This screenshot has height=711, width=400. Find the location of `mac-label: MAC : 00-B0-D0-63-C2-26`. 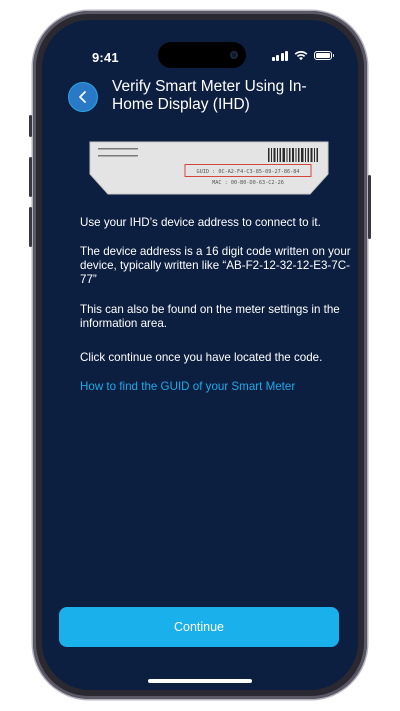

mac-label: MAC : 00-B0-D0-63-C2-26 is located at coordinates (248, 183).